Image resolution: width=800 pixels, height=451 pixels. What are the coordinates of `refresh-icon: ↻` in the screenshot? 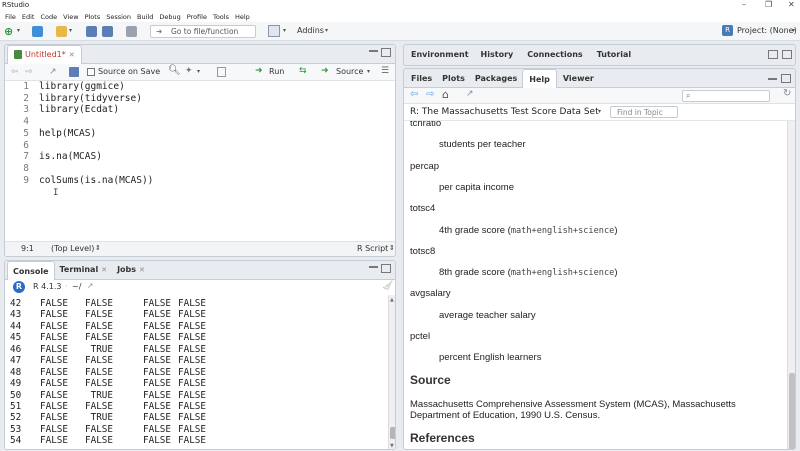 It's located at (787, 93).